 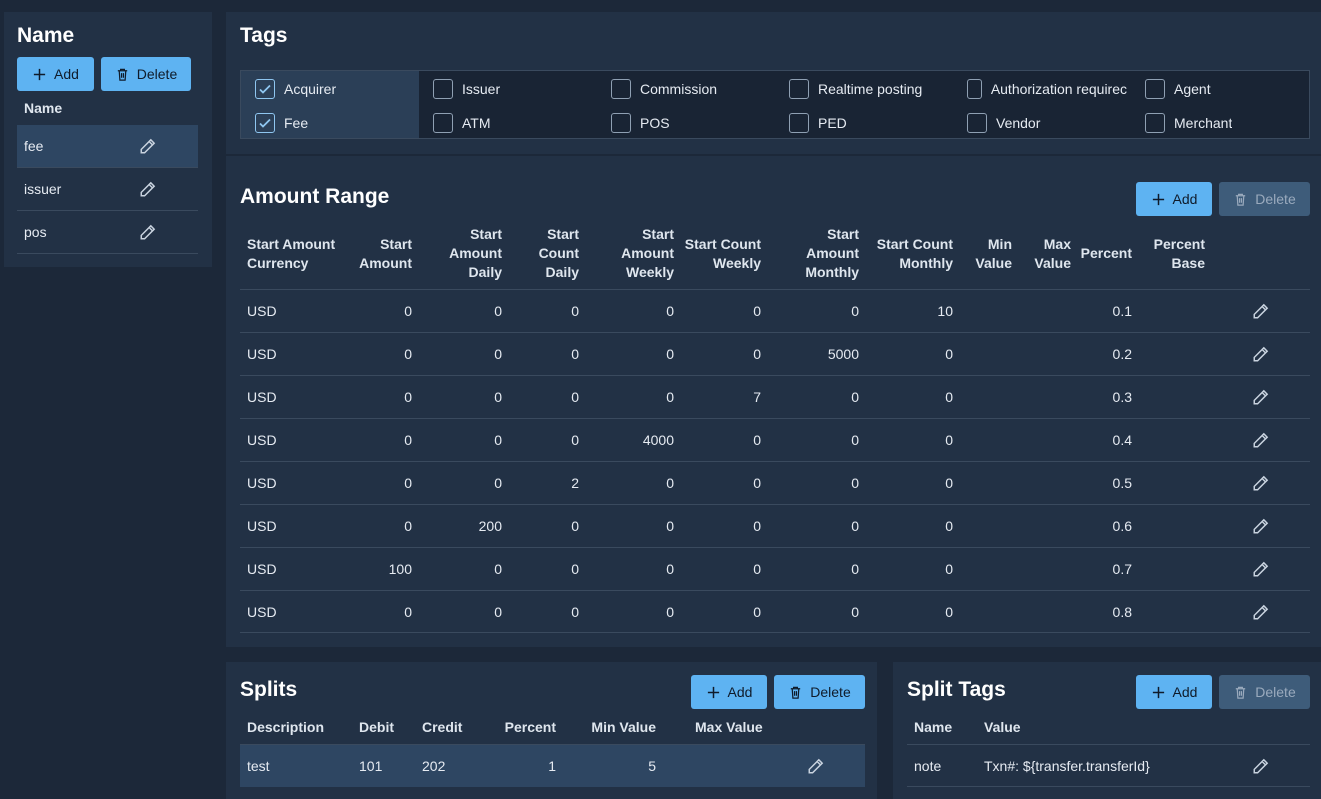 What do you see at coordinates (1174, 692) in the screenshot?
I see `split-tags-add-button: Add` at bounding box center [1174, 692].